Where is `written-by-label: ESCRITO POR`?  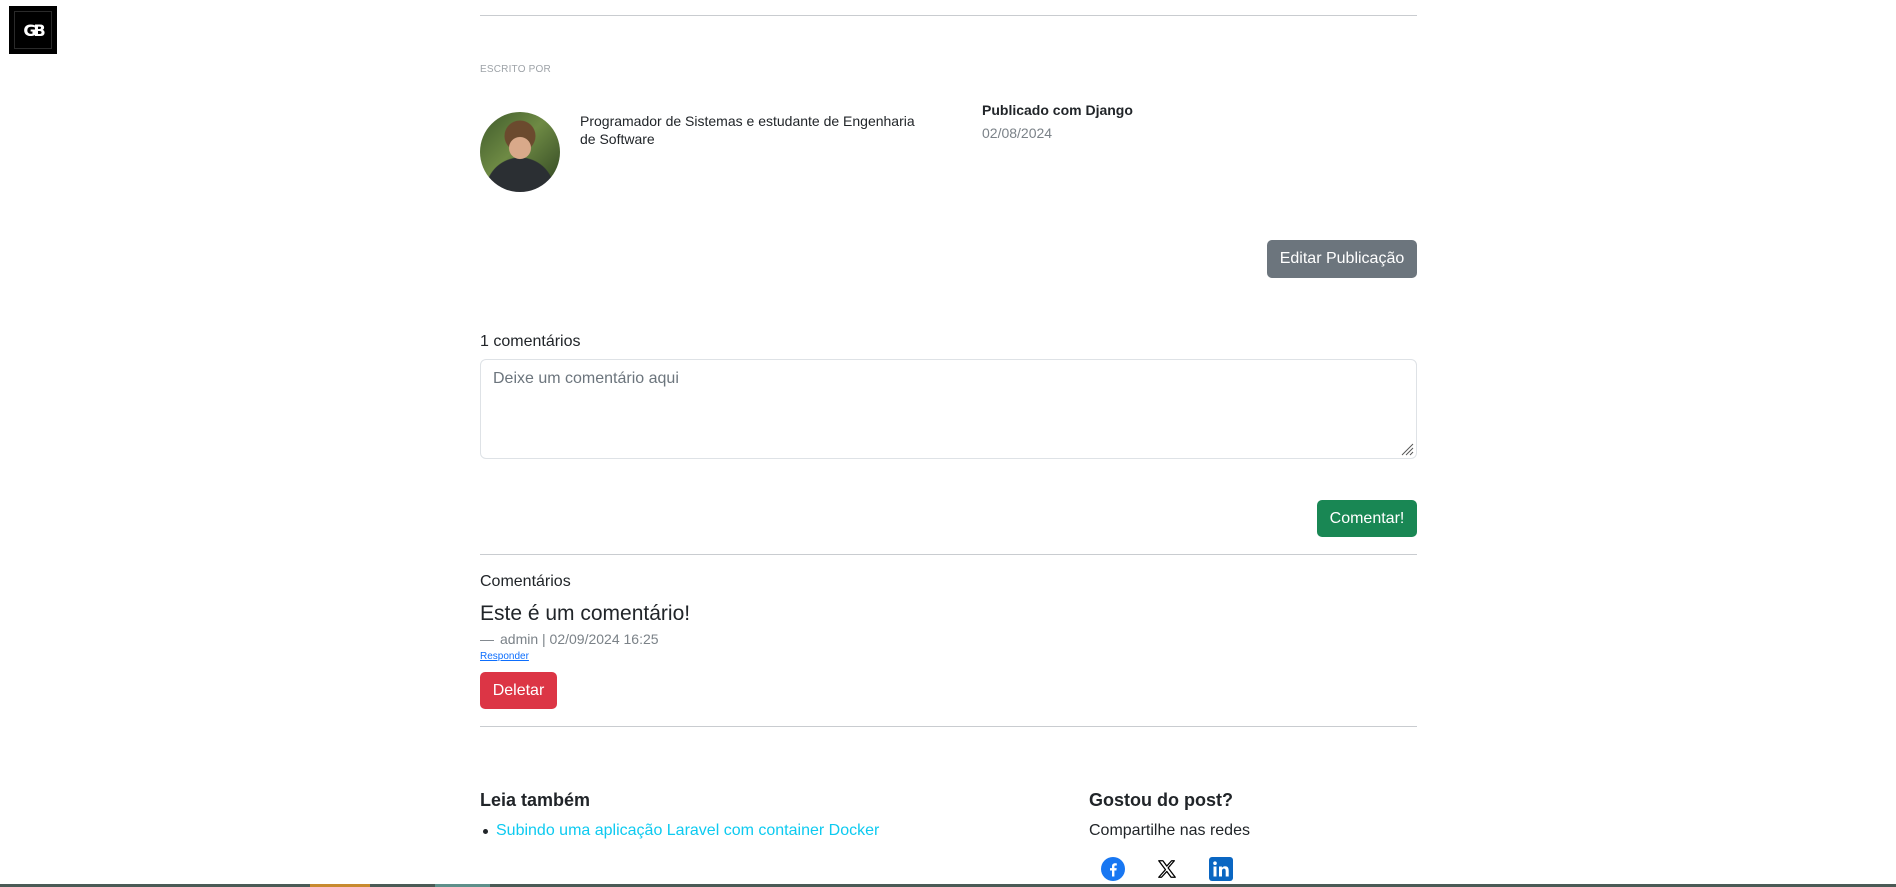 written-by-label: ESCRITO POR is located at coordinates (515, 69).